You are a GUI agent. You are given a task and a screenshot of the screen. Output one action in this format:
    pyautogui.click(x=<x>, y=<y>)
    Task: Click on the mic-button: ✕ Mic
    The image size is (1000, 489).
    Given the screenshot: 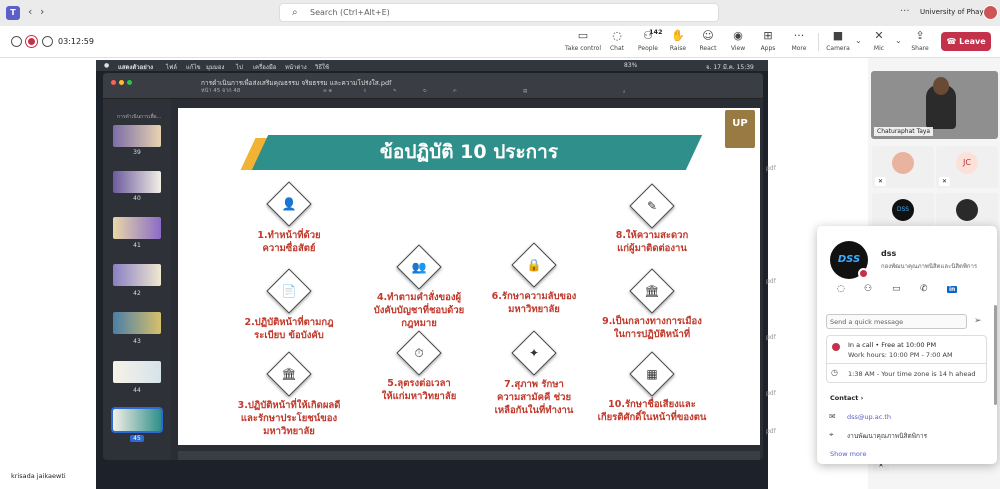 What is the action you would take?
    pyautogui.click(x=879, y=42)
    